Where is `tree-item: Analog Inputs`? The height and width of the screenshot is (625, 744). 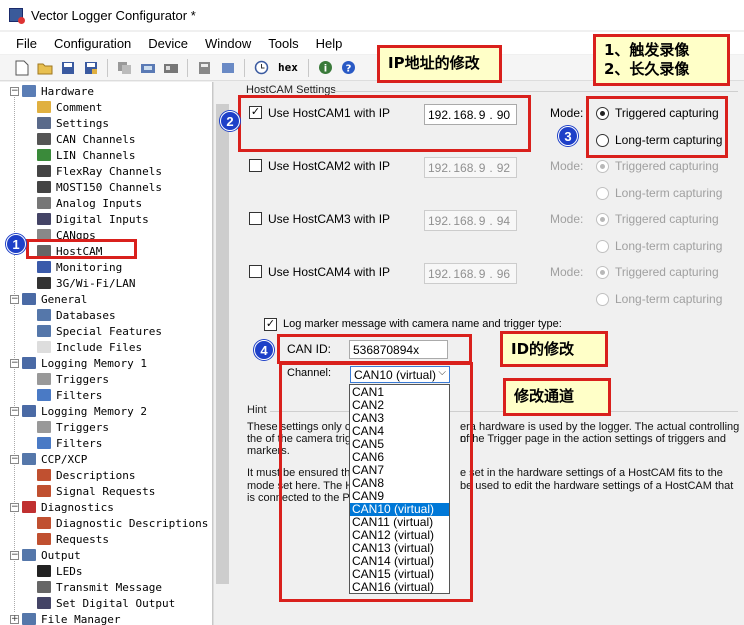
tree-item: Analog Inputs is located at coordinates (89, 203).